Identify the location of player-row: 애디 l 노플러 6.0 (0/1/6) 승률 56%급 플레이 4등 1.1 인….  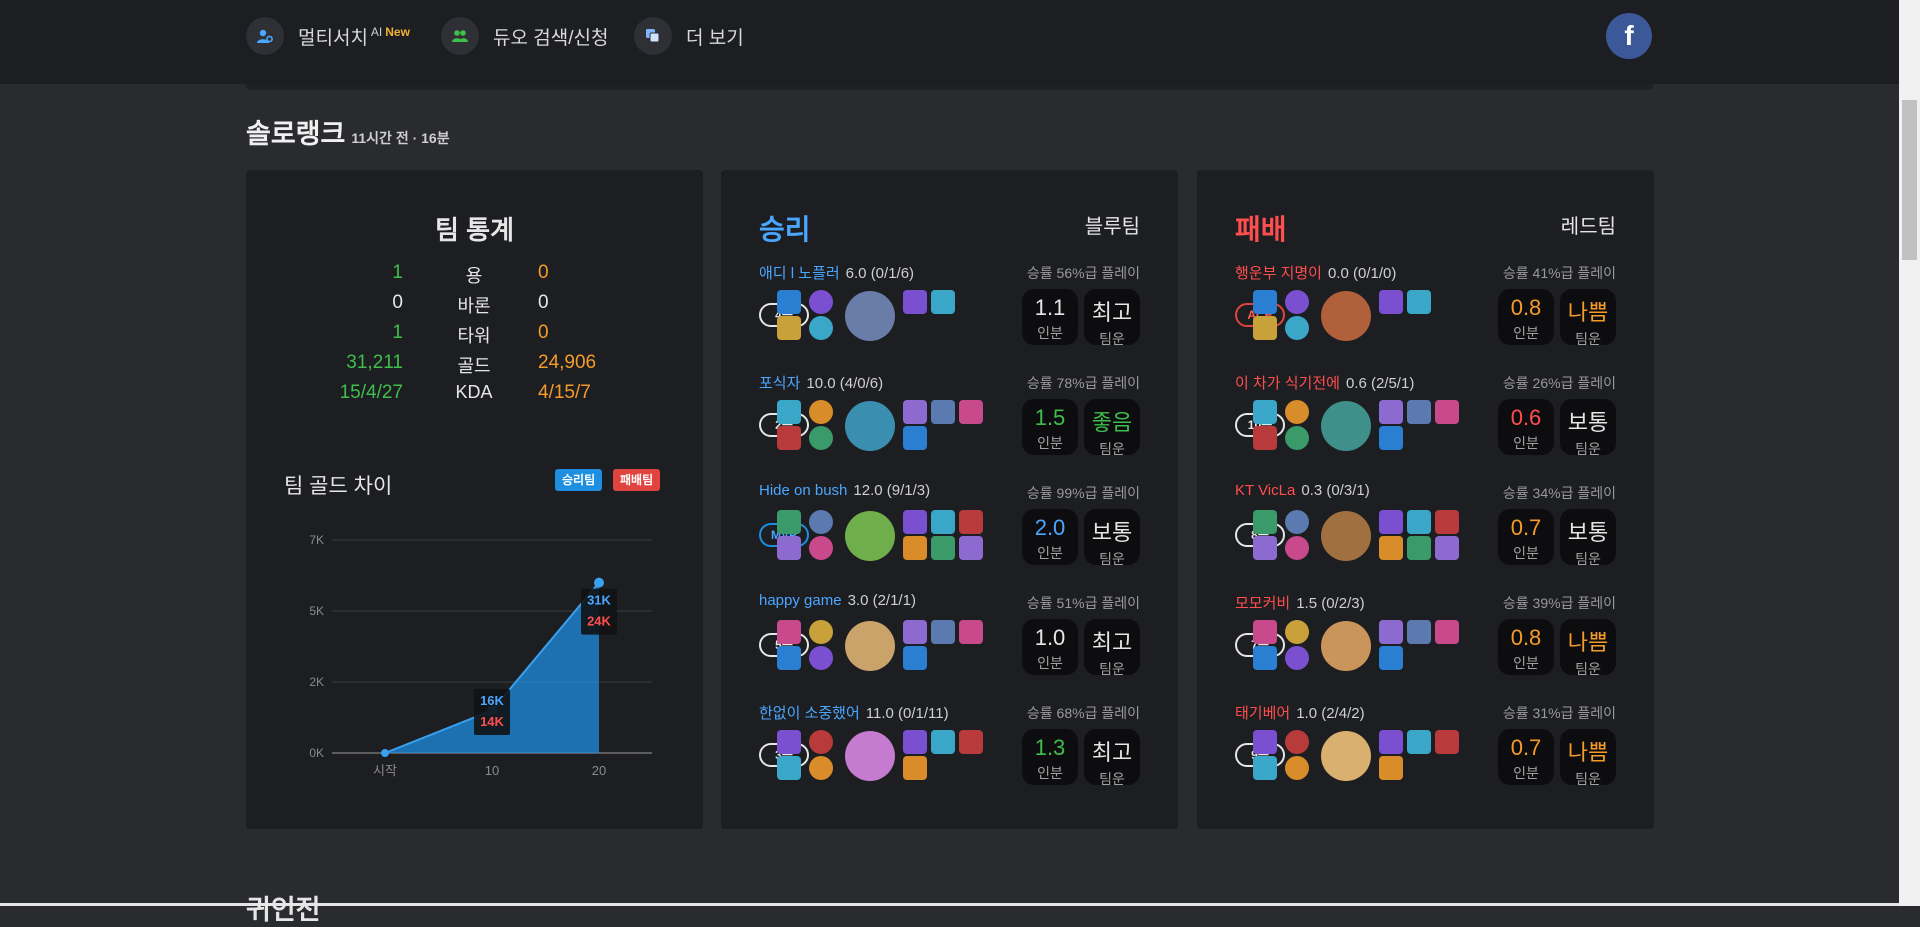
(949, 312).